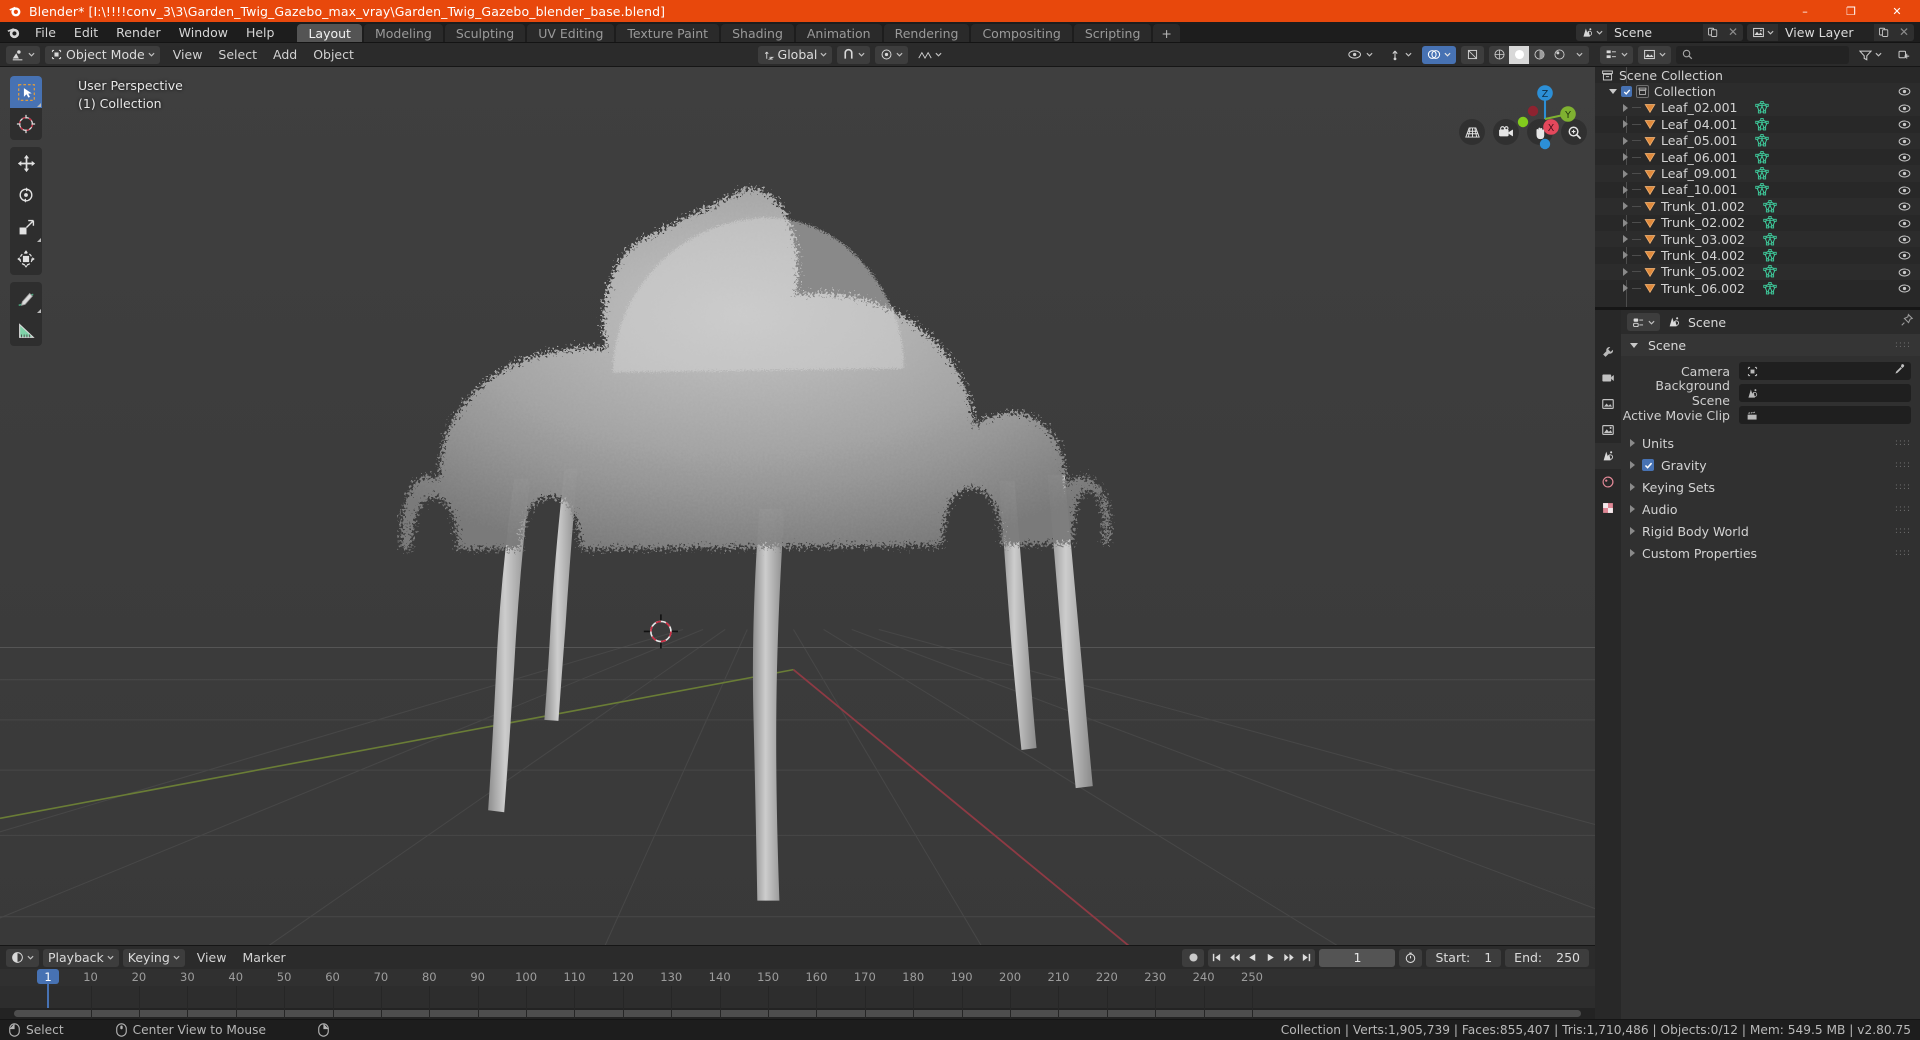 The image size is (1920, 1040). What do you see at coordinates (1770, 509) in the screenshot?
I see `properties-section-header: Audio::::` at bounding box center [1770, 509].